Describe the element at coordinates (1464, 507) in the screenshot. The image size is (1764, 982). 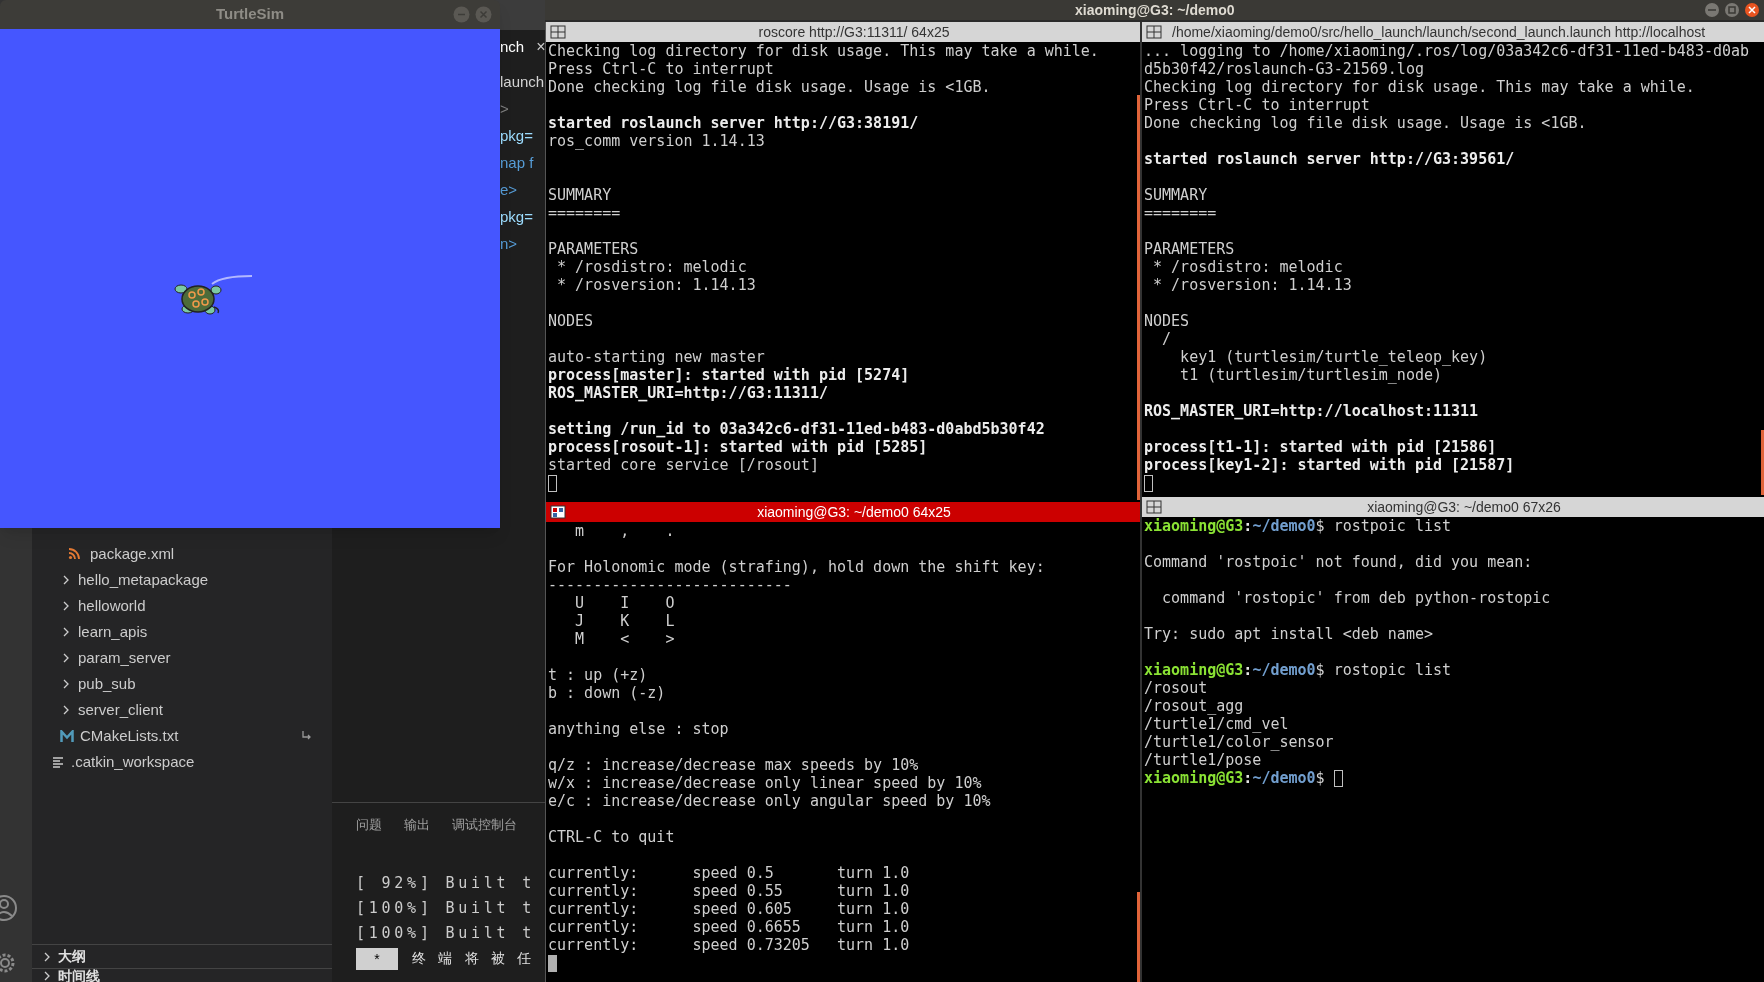
I see `pane-title: xiaoming@G3: ~/demo0 67x26` at that location.